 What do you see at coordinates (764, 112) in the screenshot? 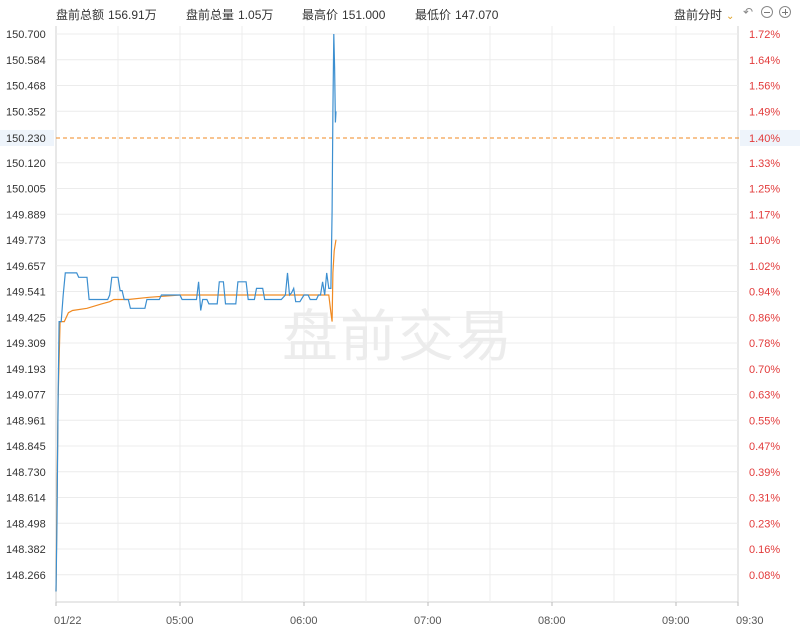
I see `pct-tick-label: 1.49%` at bounding box center [764, 112].